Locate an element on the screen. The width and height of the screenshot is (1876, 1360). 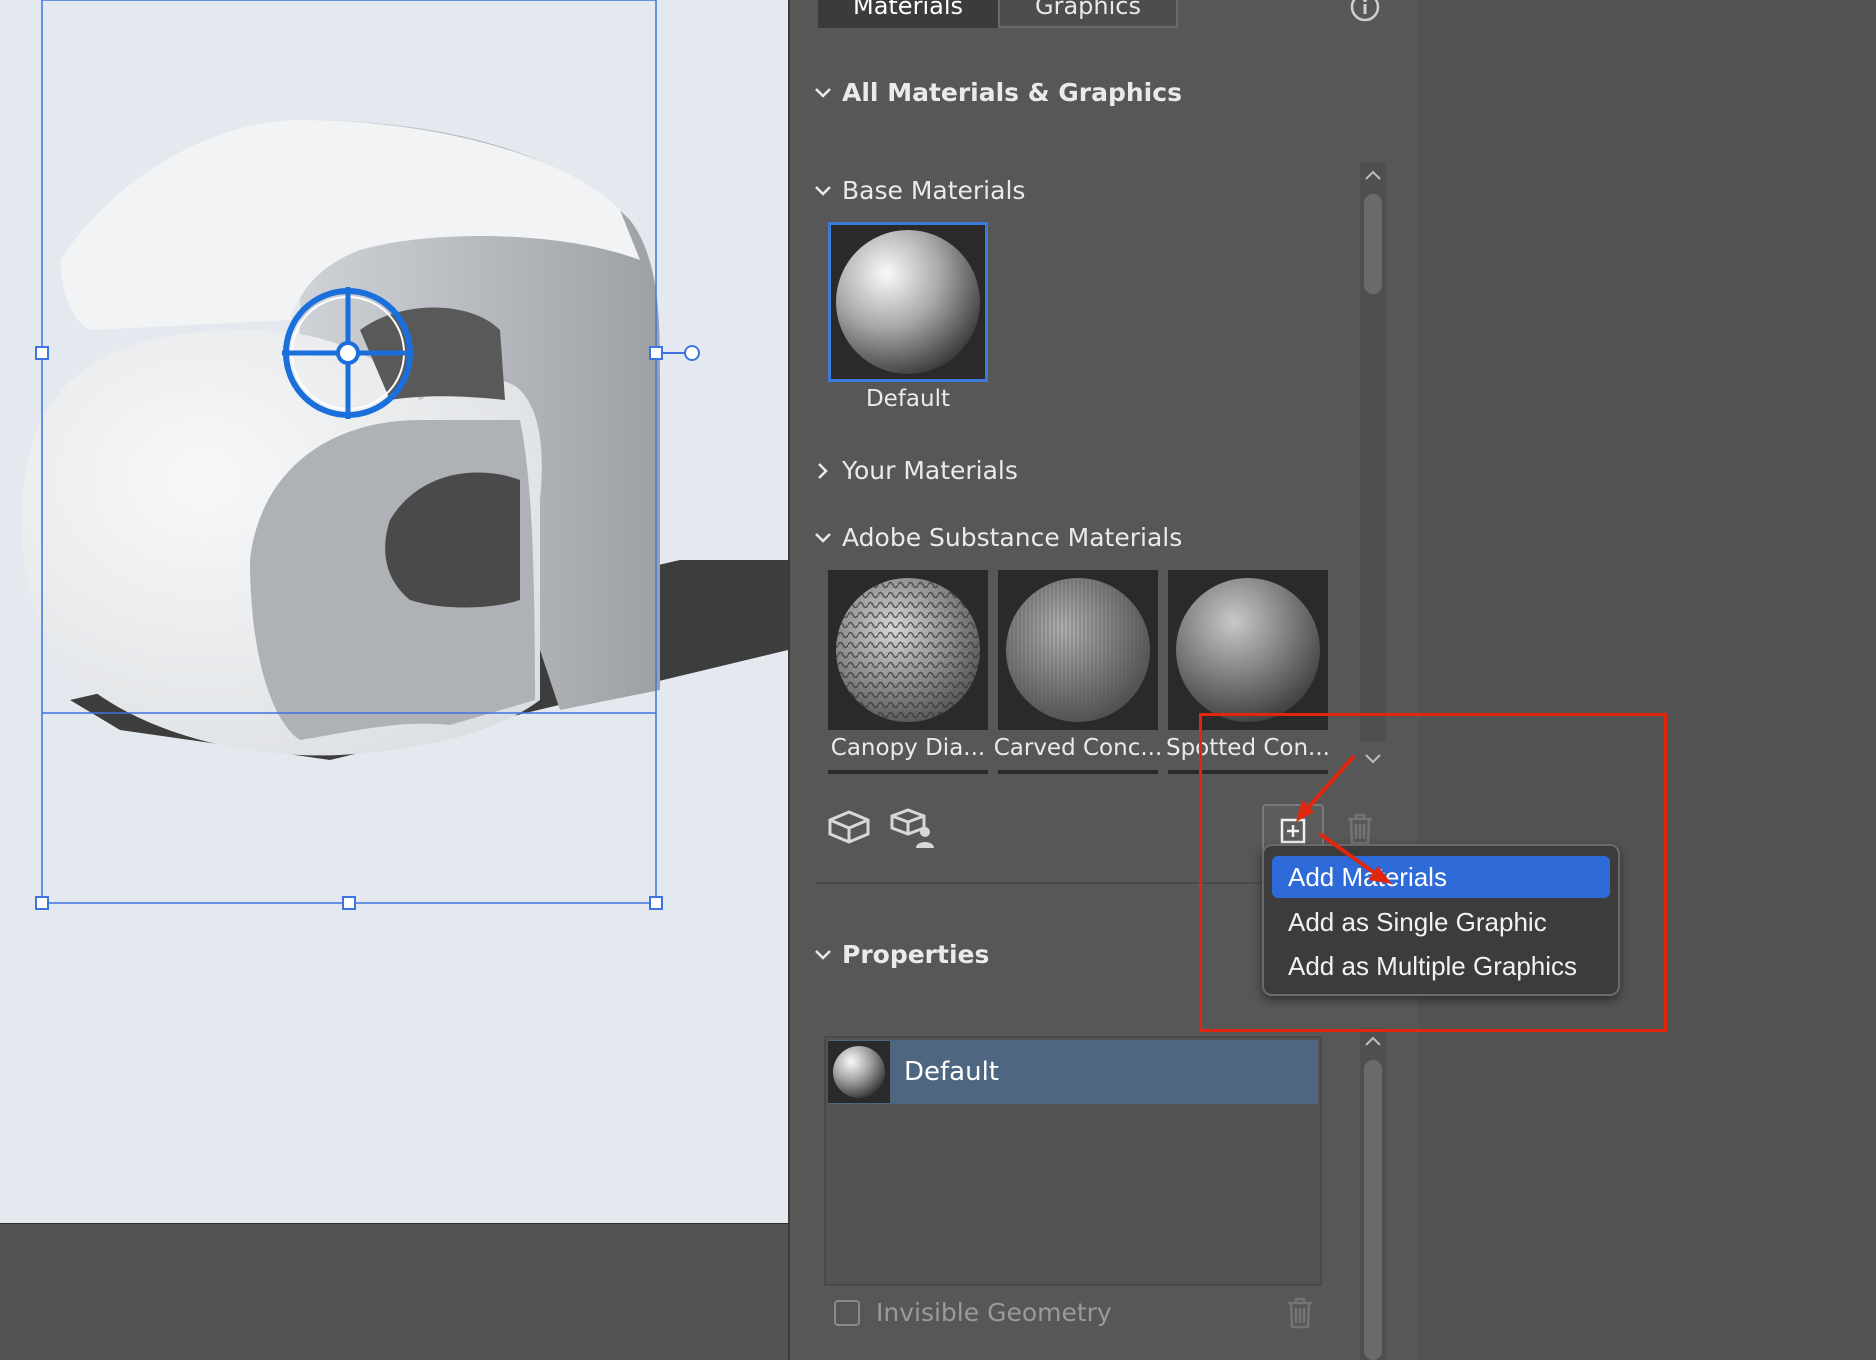
panel-tabs: Materials Graphics is located at coordinates (998, 14).